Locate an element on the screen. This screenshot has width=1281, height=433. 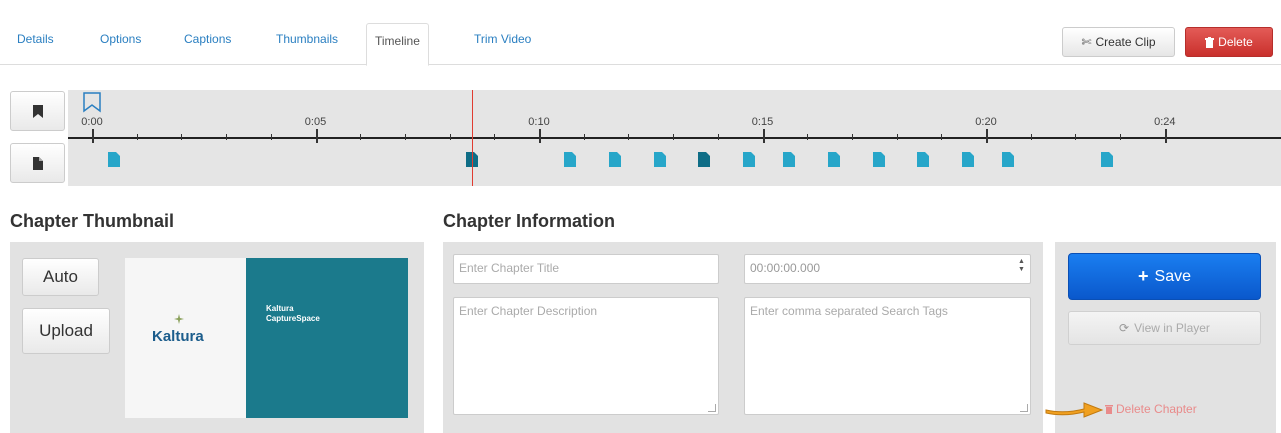
tab-thumbnails: Thumbnails is located at coordinates (307, 39).